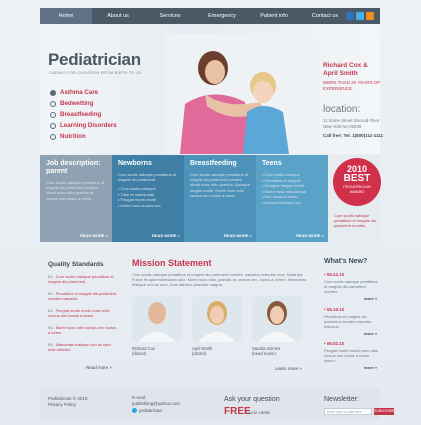 The image size is (421, 425). Describe the element at coordinates (66, 16) in the screenshot. I see `nav-home: Home` at that location.